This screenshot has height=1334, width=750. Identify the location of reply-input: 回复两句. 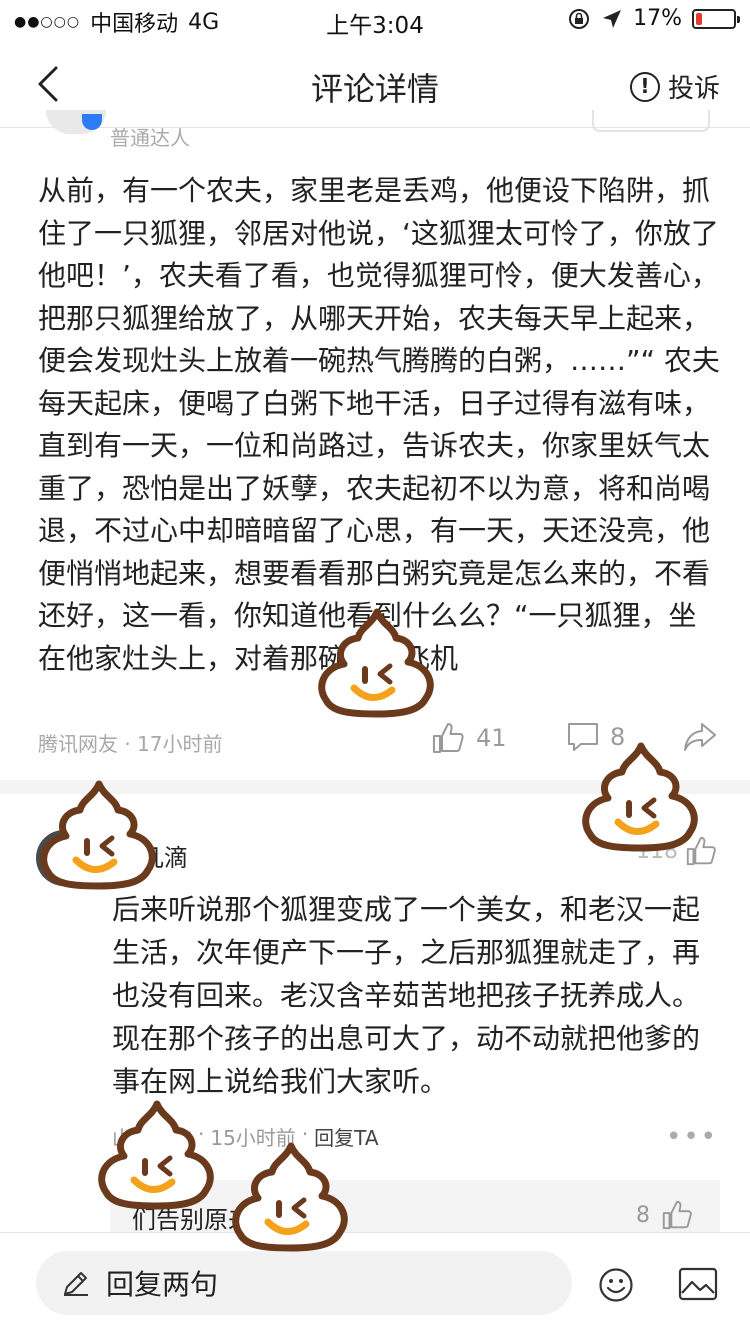
(304, 1283).